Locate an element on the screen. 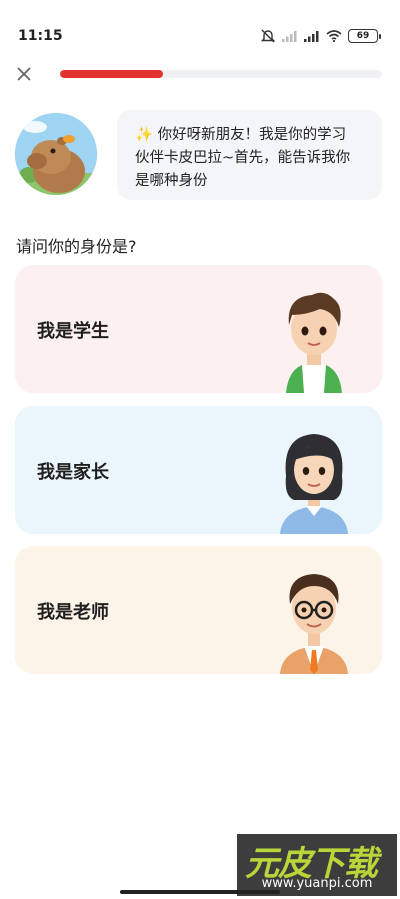 This screenshot has height=899, width=400. parent-avatar-icon is located at coordinates (314, 484).